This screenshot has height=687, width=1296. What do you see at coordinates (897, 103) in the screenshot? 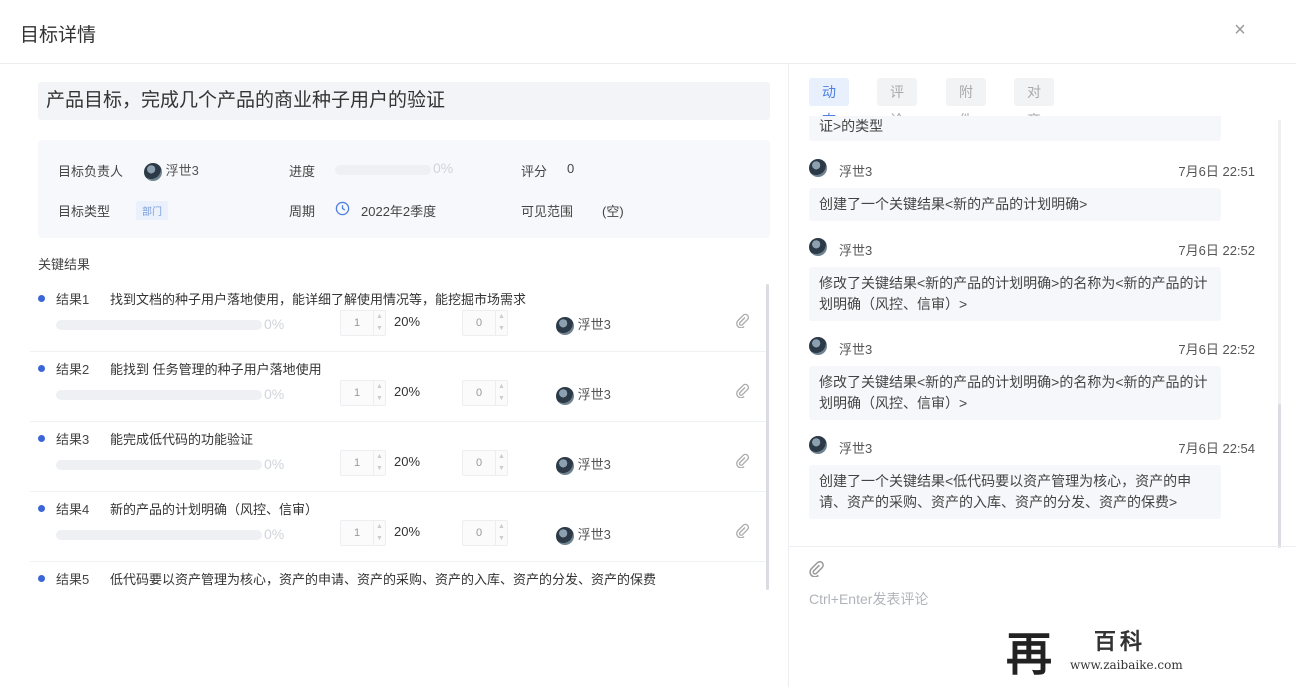
I see `tab-comments: 评论` at bounding box center [897, 103].